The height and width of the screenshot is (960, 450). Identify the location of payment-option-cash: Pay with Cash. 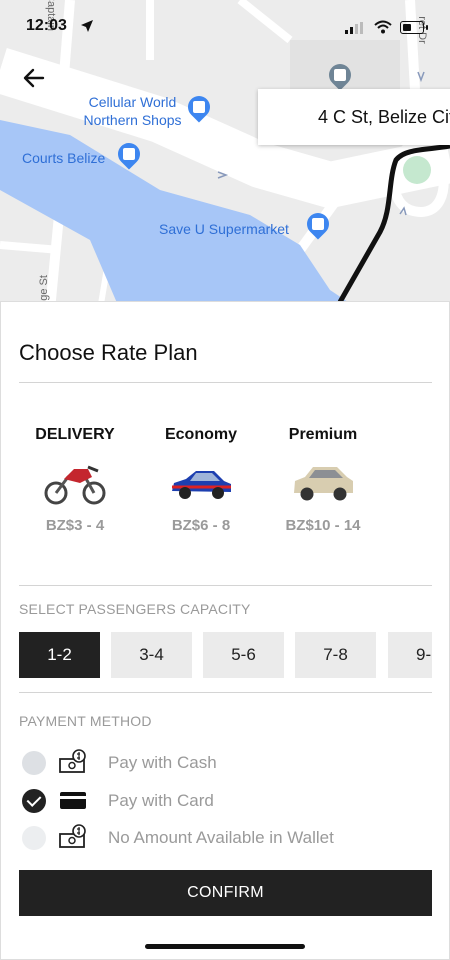
(225, 763).